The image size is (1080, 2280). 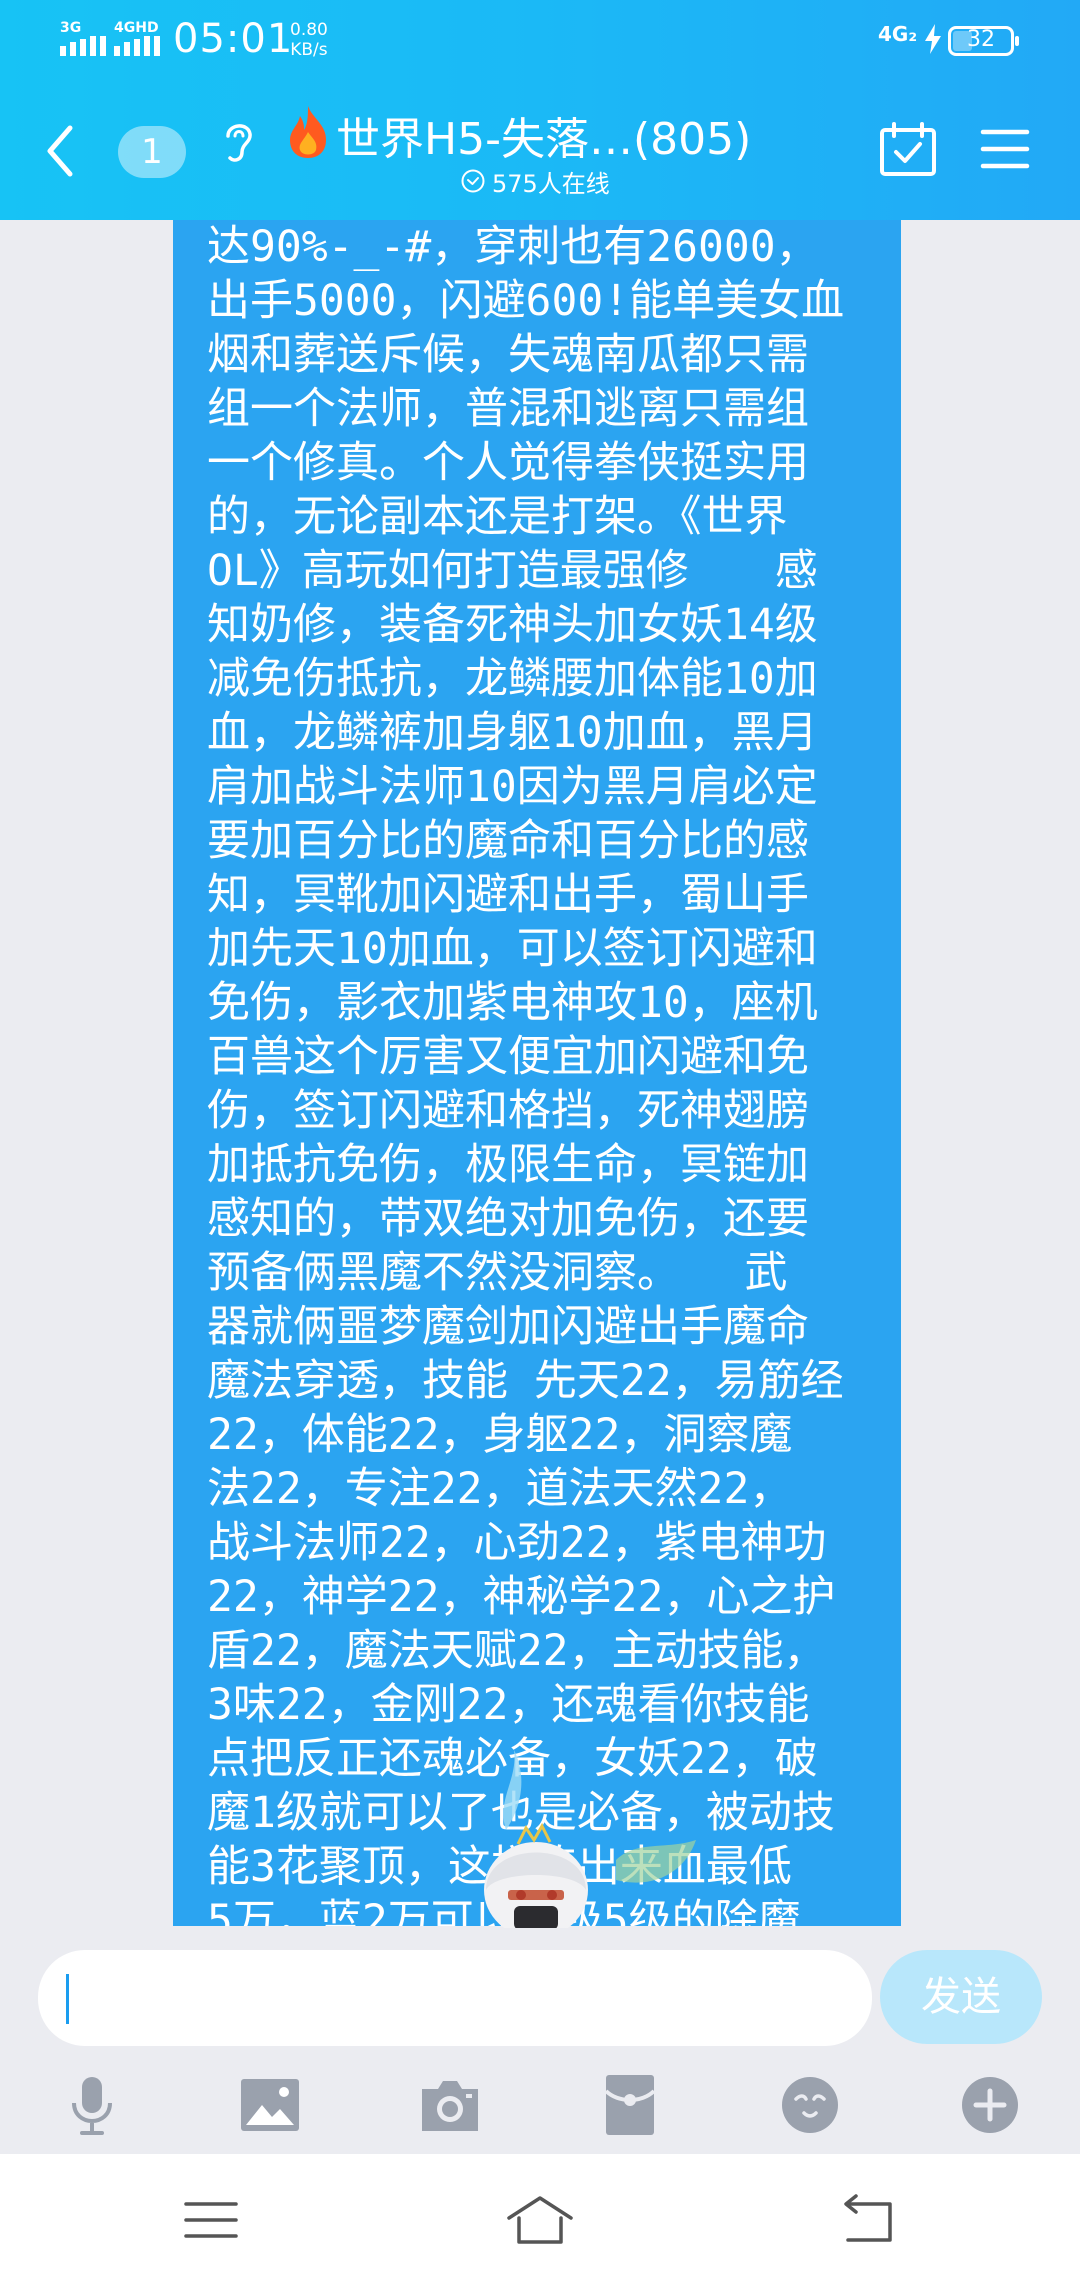 I want to click on calendar-icon, so click(x=908, y=150).